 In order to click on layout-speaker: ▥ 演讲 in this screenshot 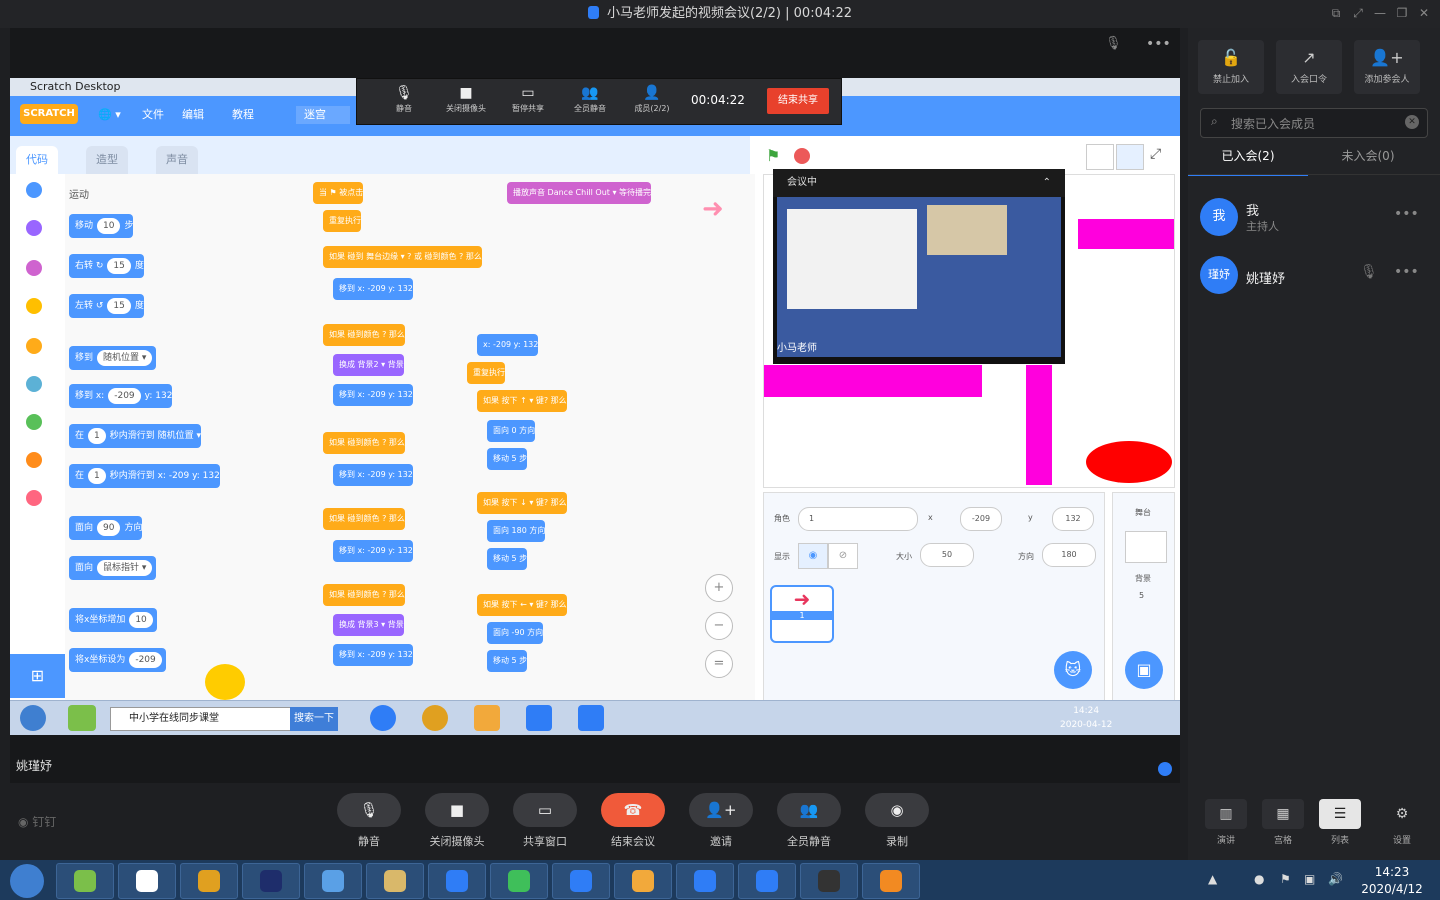, I will do `click(1226, 822)`.